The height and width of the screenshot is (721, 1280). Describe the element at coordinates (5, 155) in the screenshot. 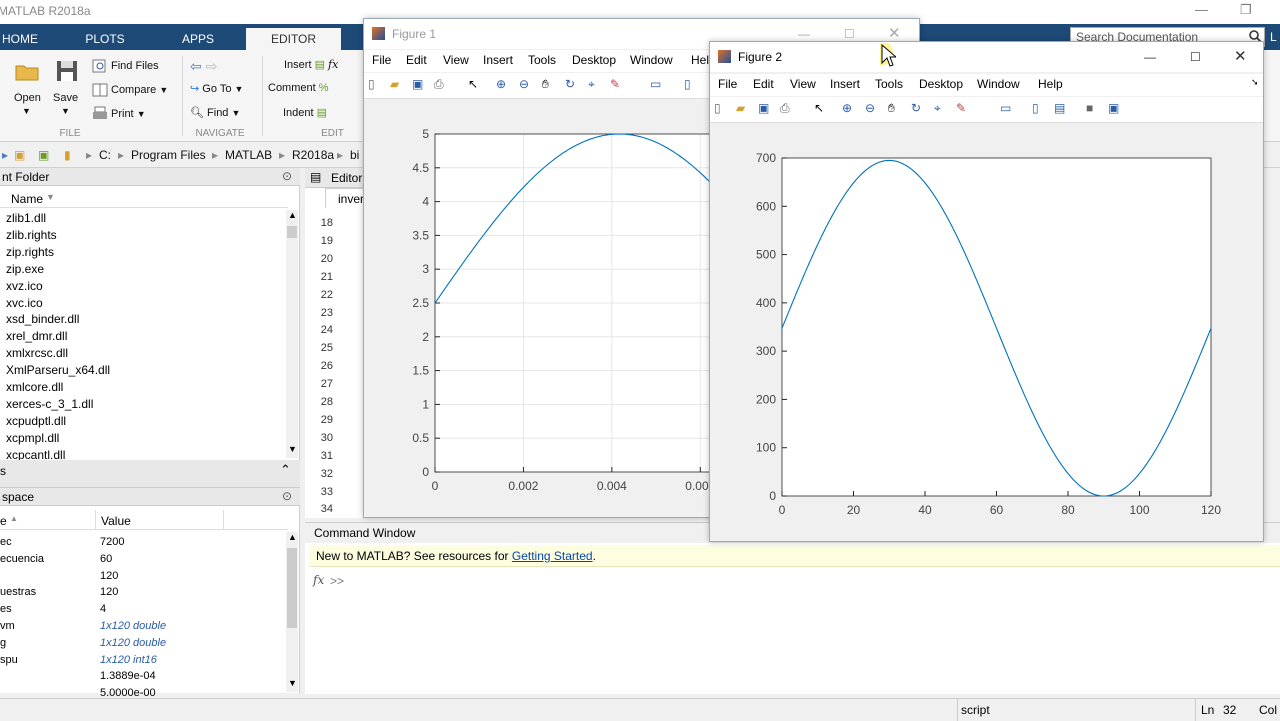

I see `nav-arrow-icon: ▸` at that location.